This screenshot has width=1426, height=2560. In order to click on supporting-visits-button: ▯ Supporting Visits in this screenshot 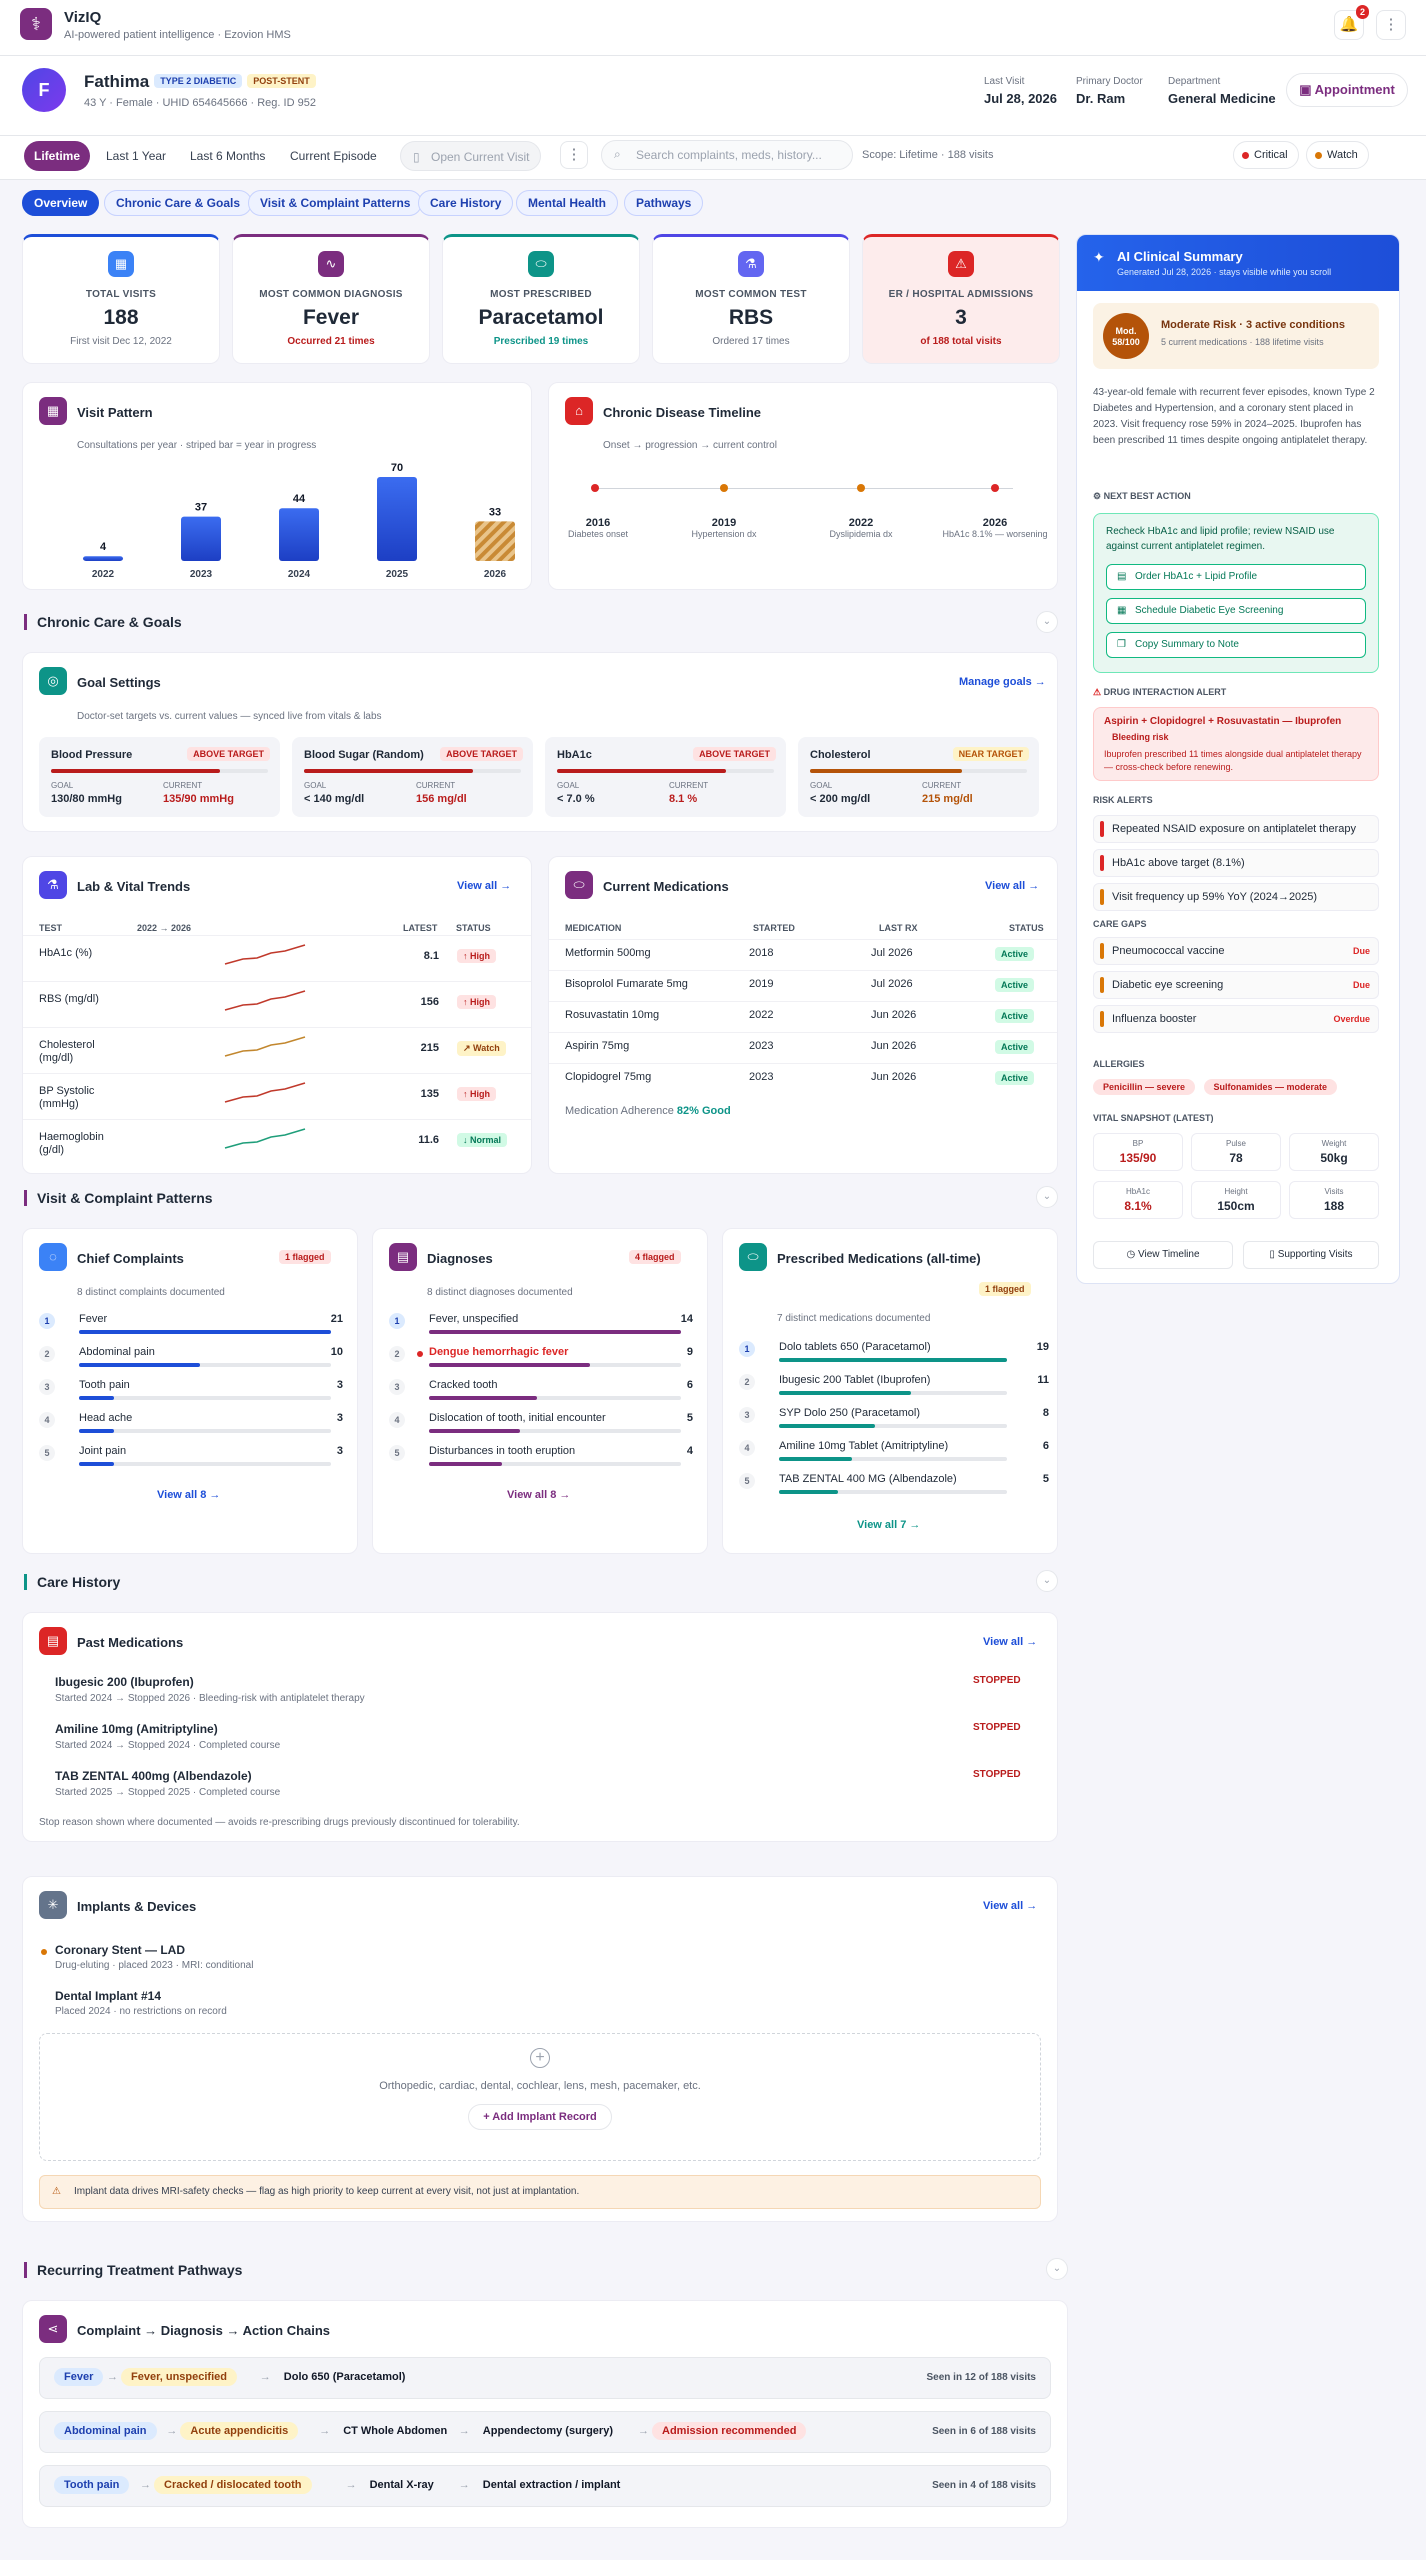, I will do `click(1311, 1255)`.